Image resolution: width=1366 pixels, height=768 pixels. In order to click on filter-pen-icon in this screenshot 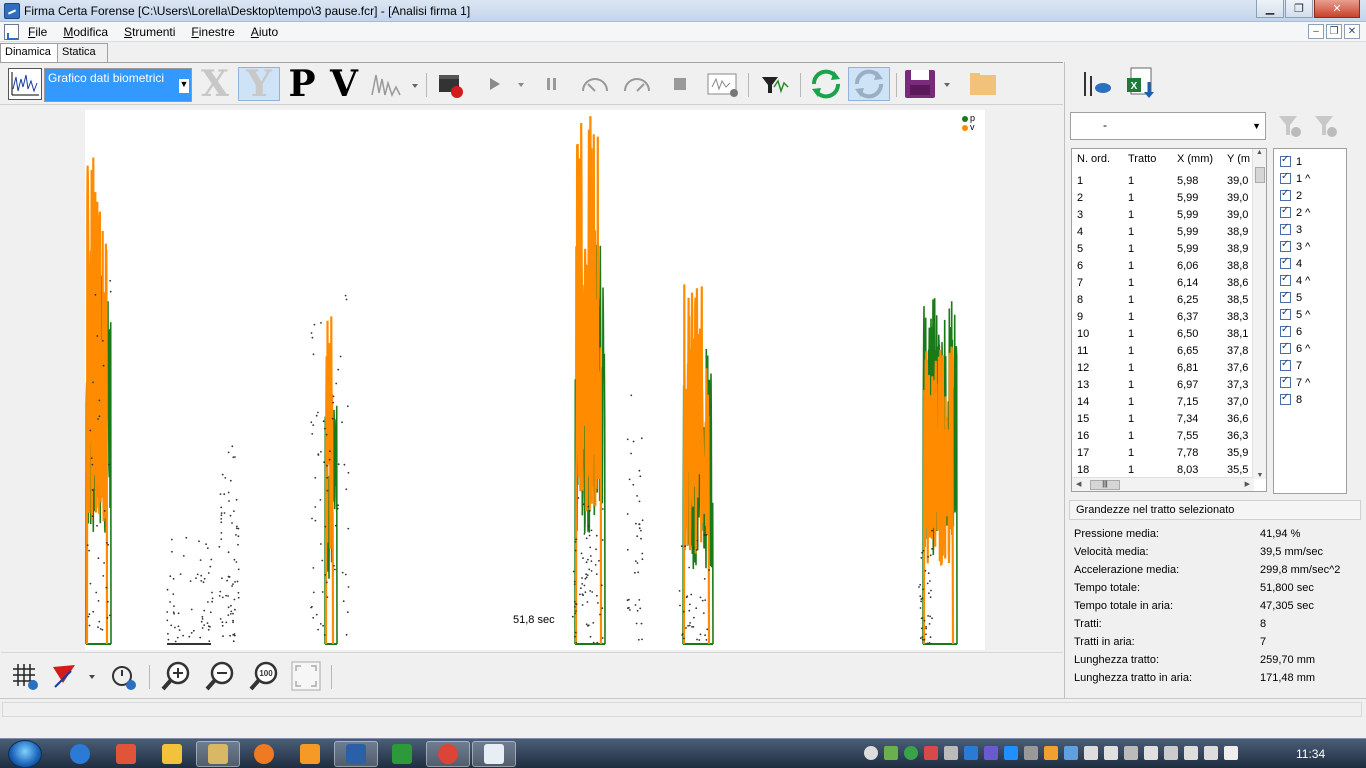, I will do `click(1097, 83)`.